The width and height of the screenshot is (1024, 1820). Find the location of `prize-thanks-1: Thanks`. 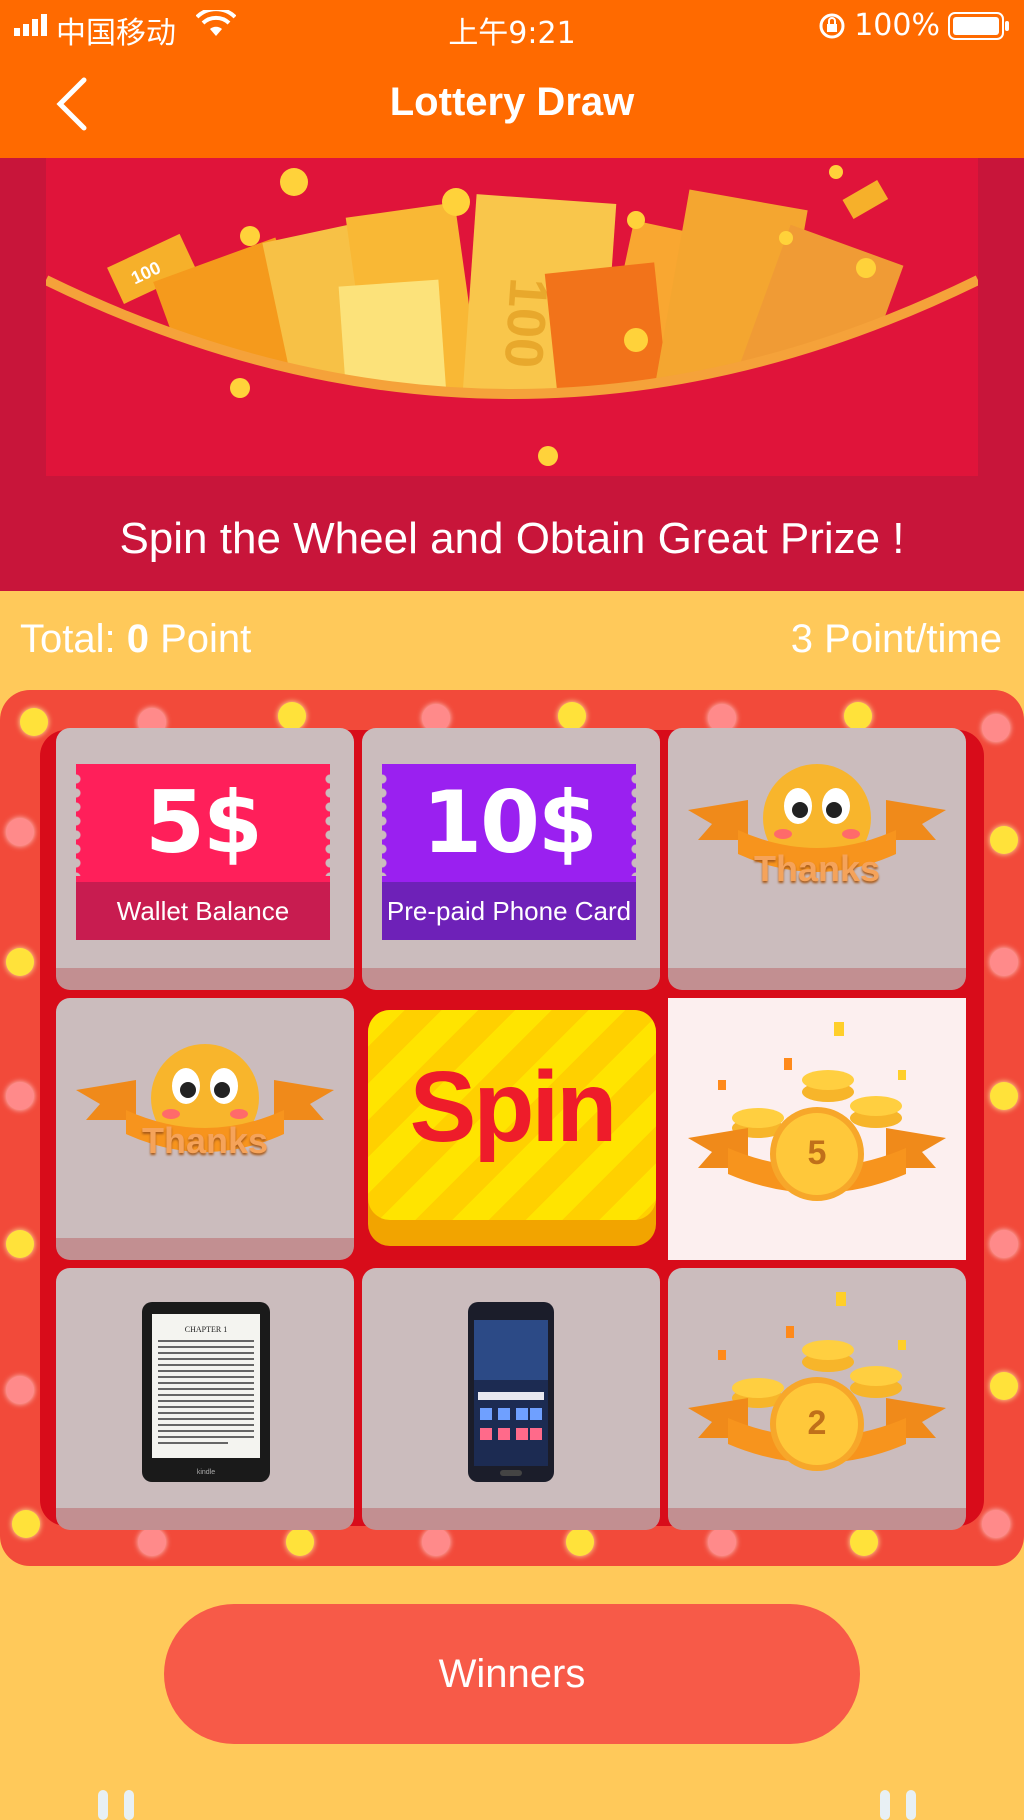

prize-thanks-1: Thanks is located at coordinates (817, 859).